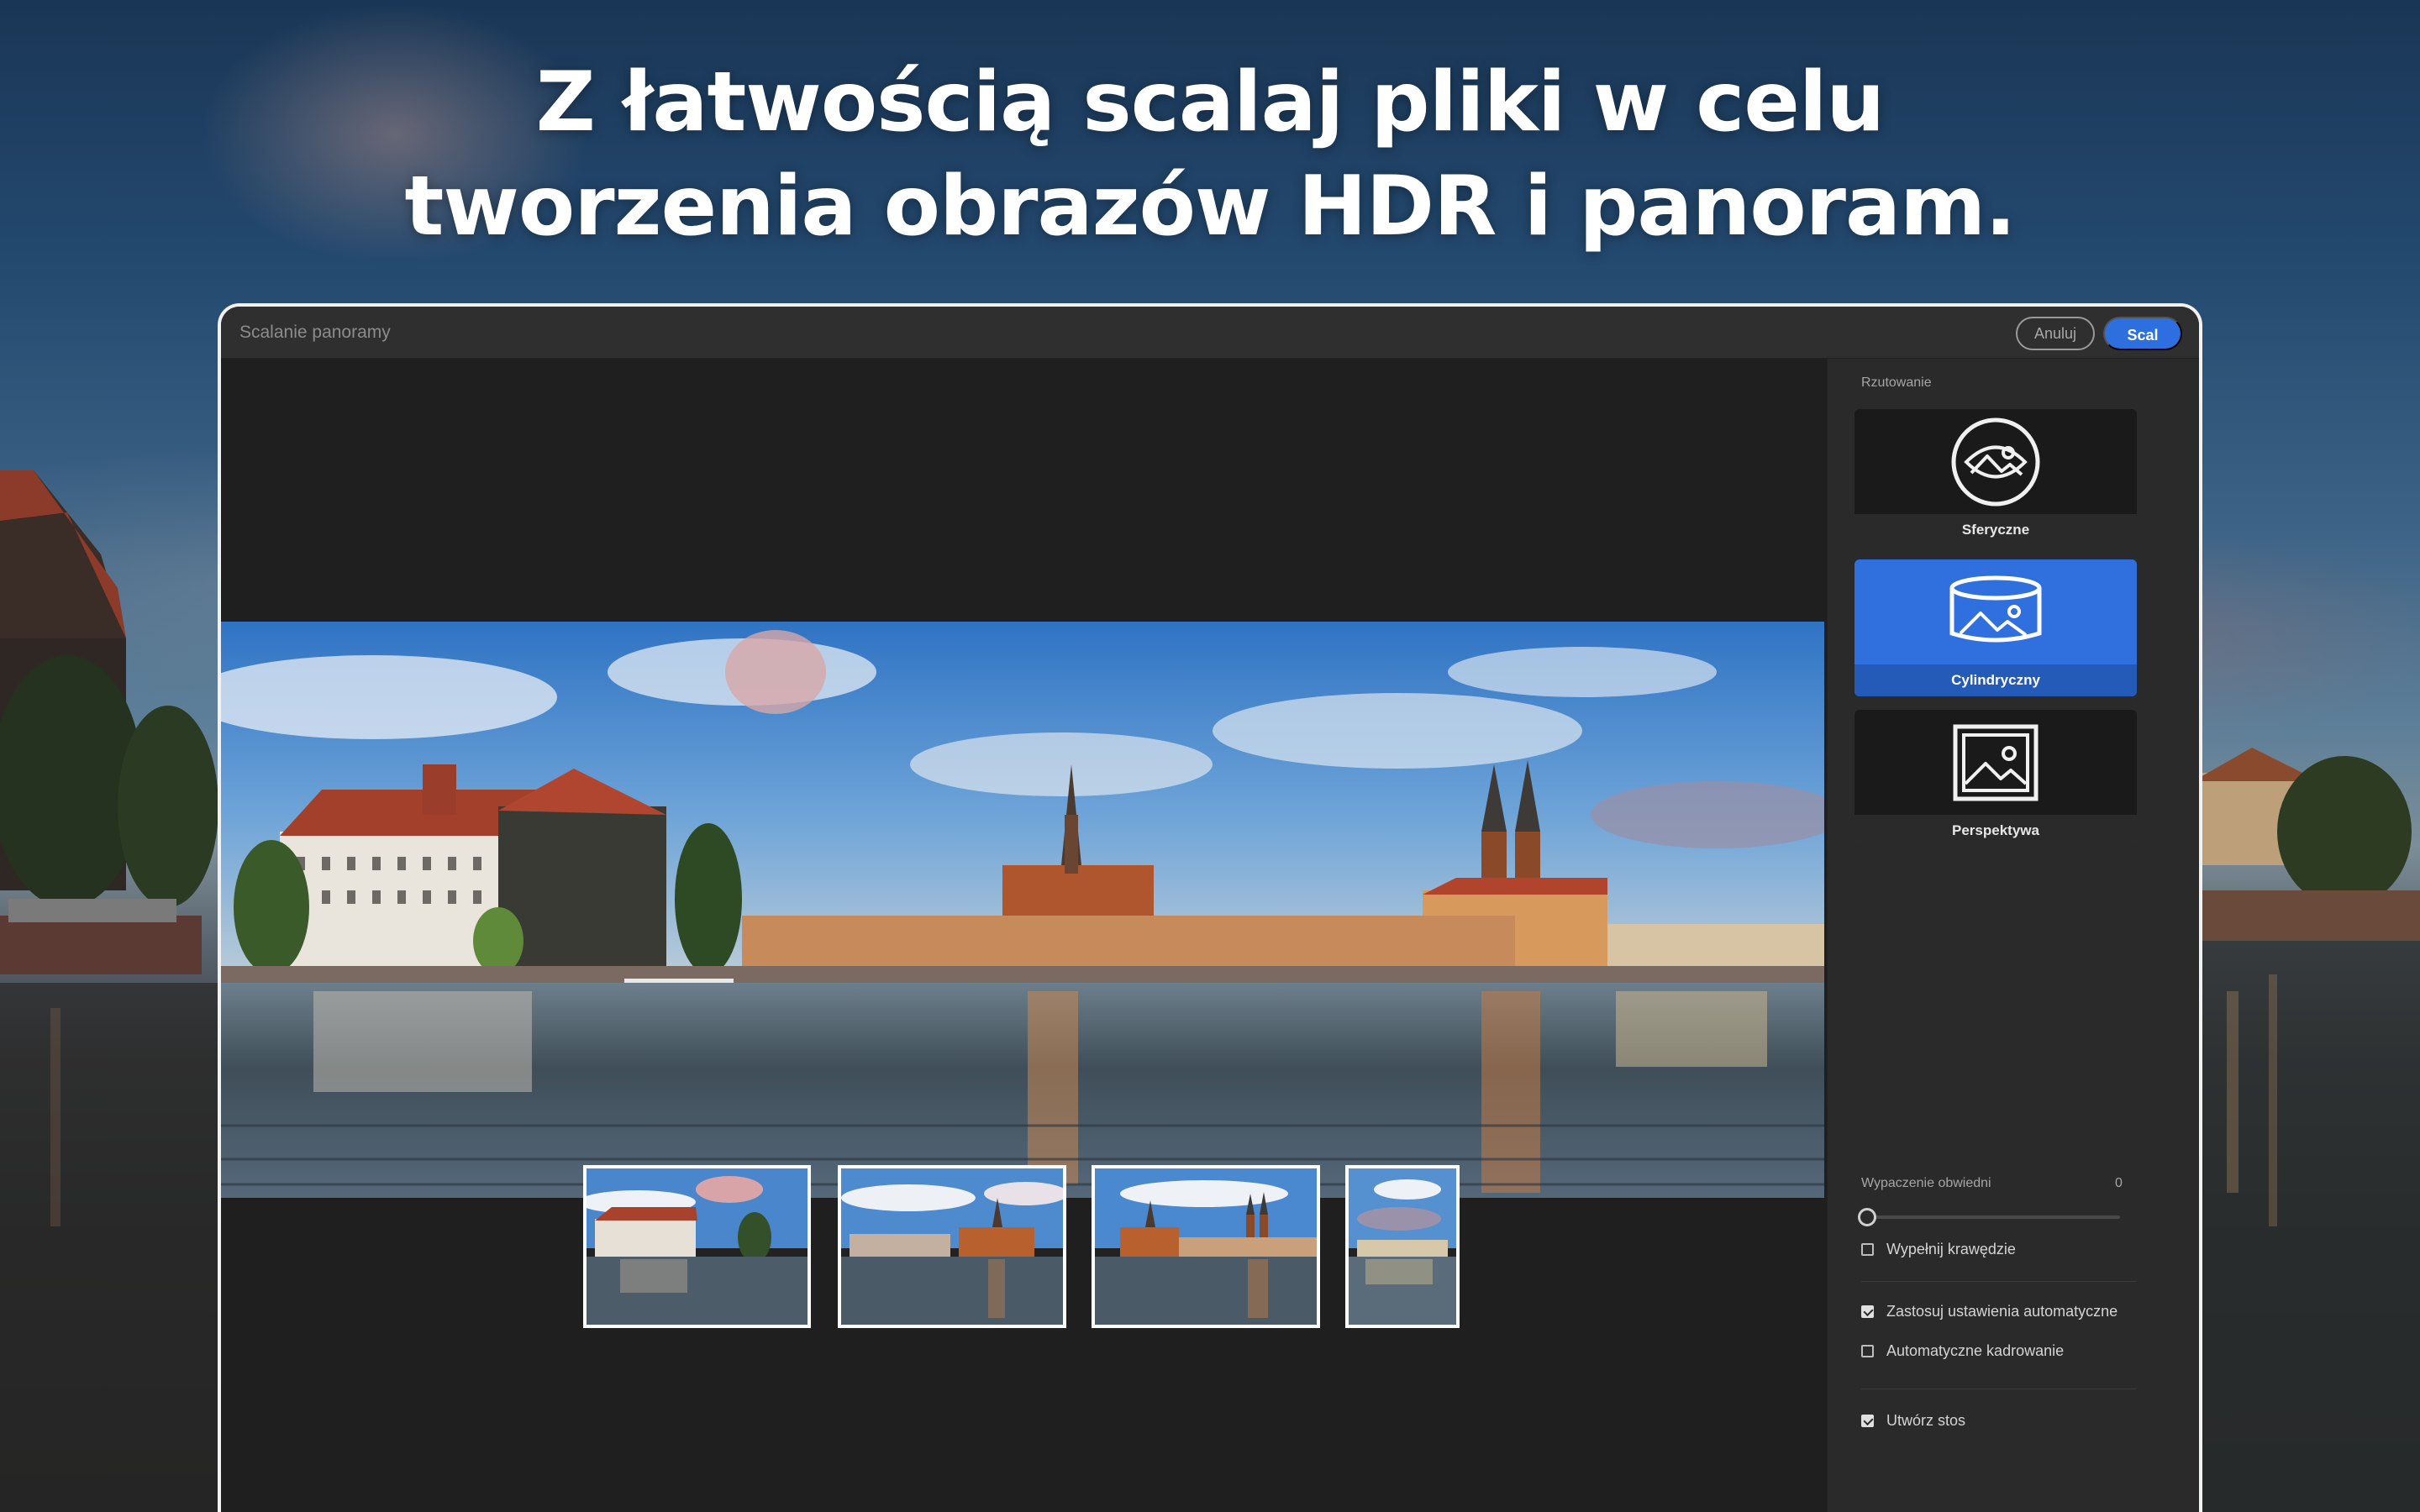 This screenshot has width=2420, height=1512. I want to click on perspective-projection-icon, so click(1996, 762).